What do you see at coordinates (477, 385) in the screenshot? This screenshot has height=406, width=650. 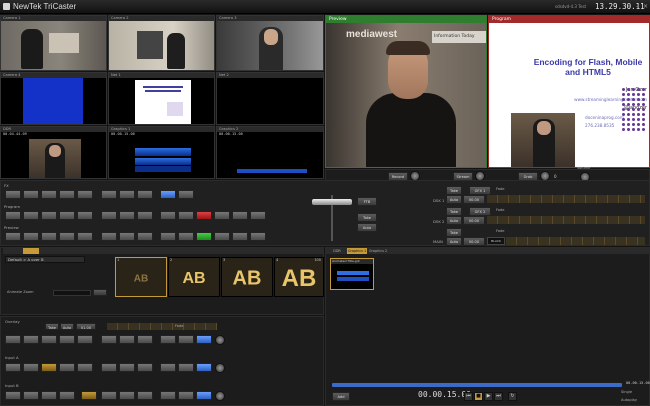 I see `playback-timeline` at bounding box center [477, 385].